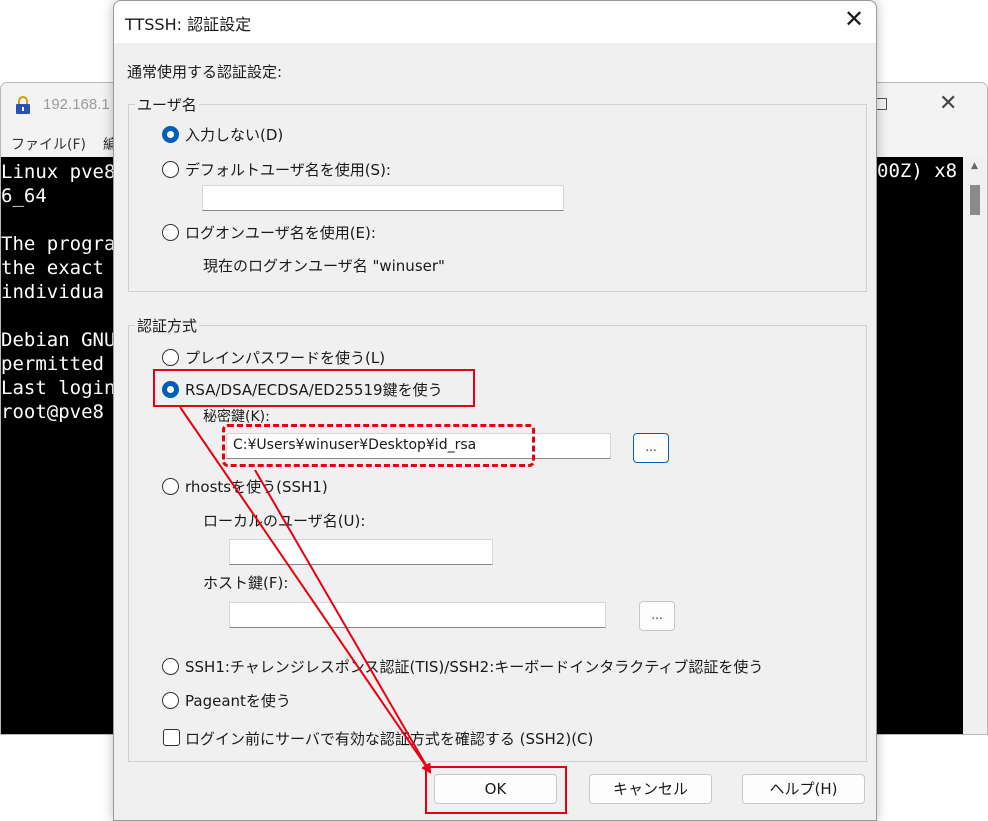 The image size is (988, 821). Describe the element at coordinates (389, 738) in the screenshot. I see `confirm-auth-checkbox-label: ログイン前にサーバで有効な認証方式を確認する (SSH2)(C)` at that location.